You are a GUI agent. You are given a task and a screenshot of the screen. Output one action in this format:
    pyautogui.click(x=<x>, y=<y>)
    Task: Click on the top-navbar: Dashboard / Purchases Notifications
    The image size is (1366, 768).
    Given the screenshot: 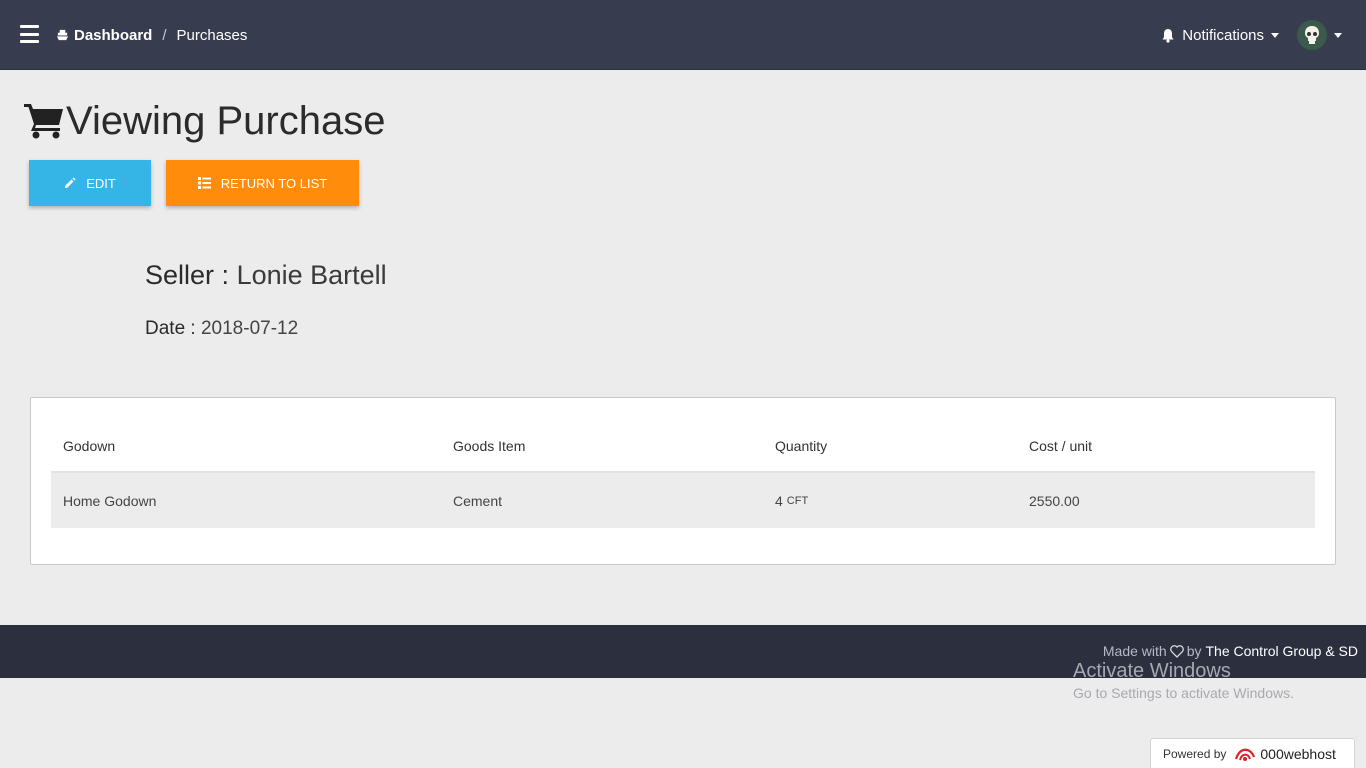 What is the action you would take?
    pyautogui.click(x=683, y=35)
    